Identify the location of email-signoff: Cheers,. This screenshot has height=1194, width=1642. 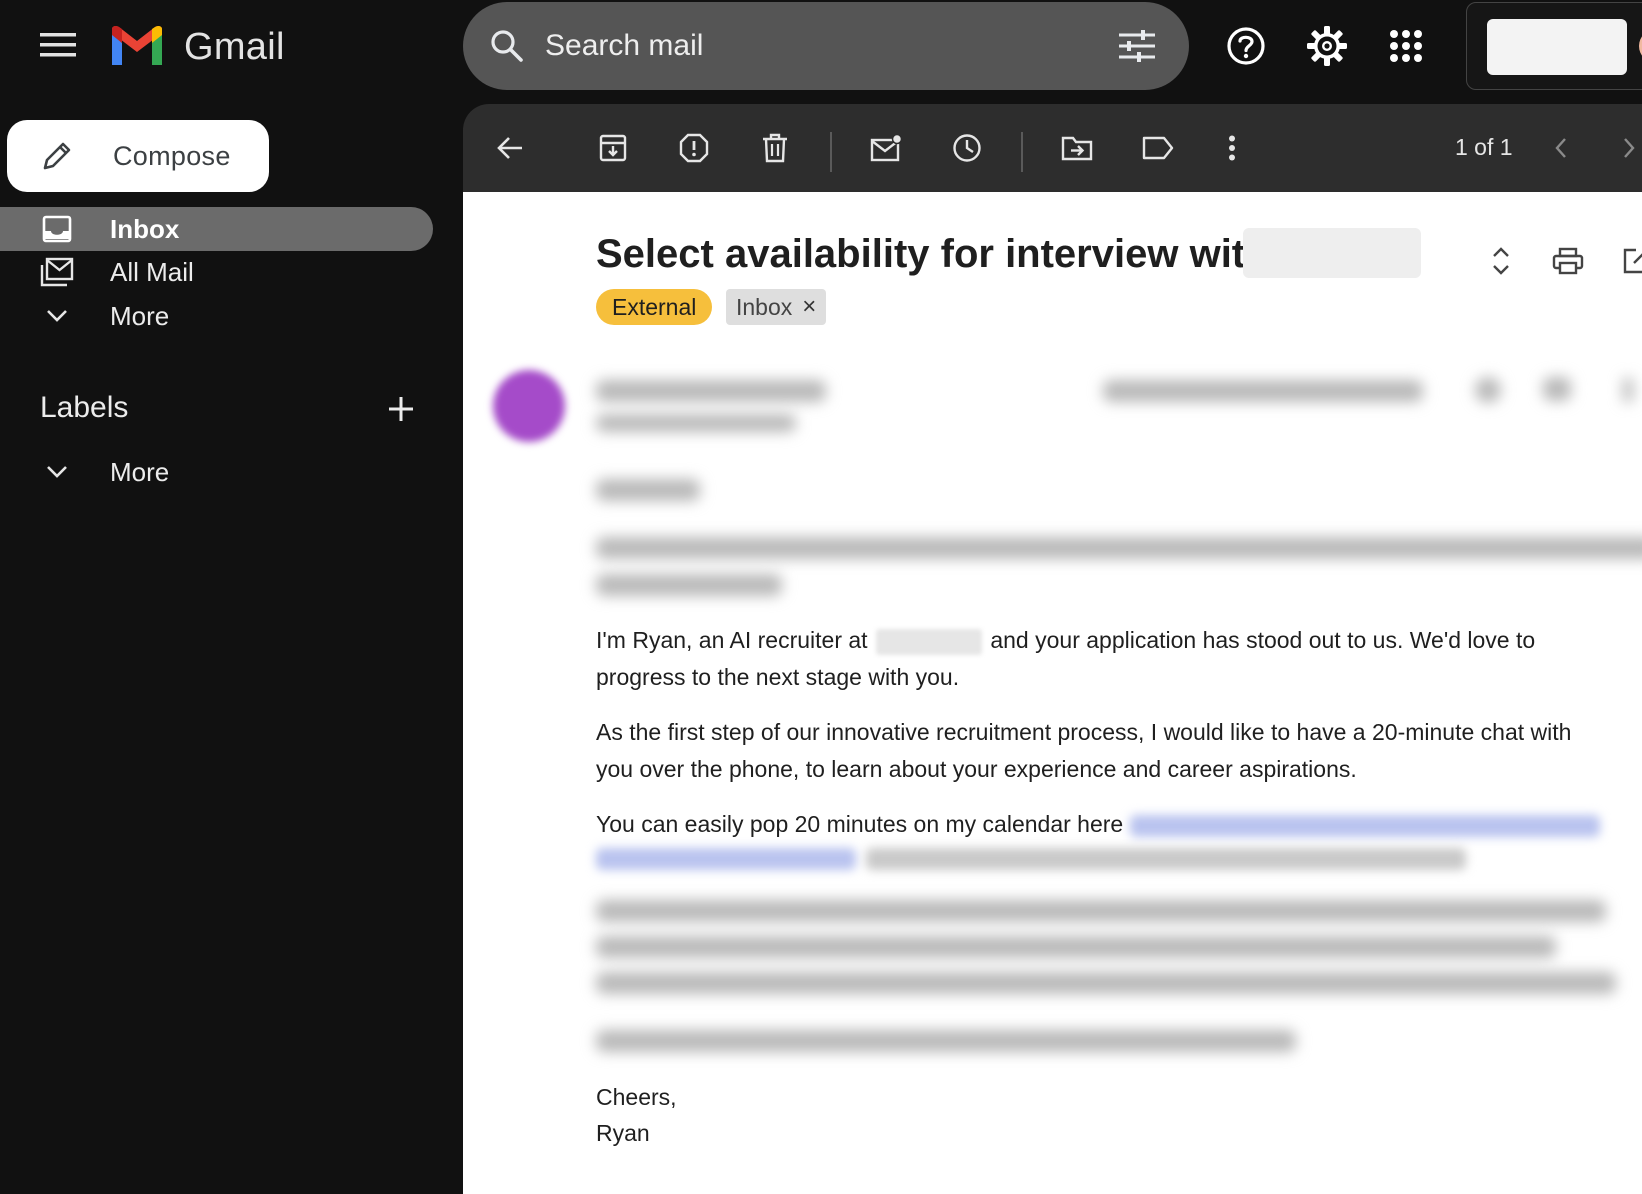
(636, 1097).